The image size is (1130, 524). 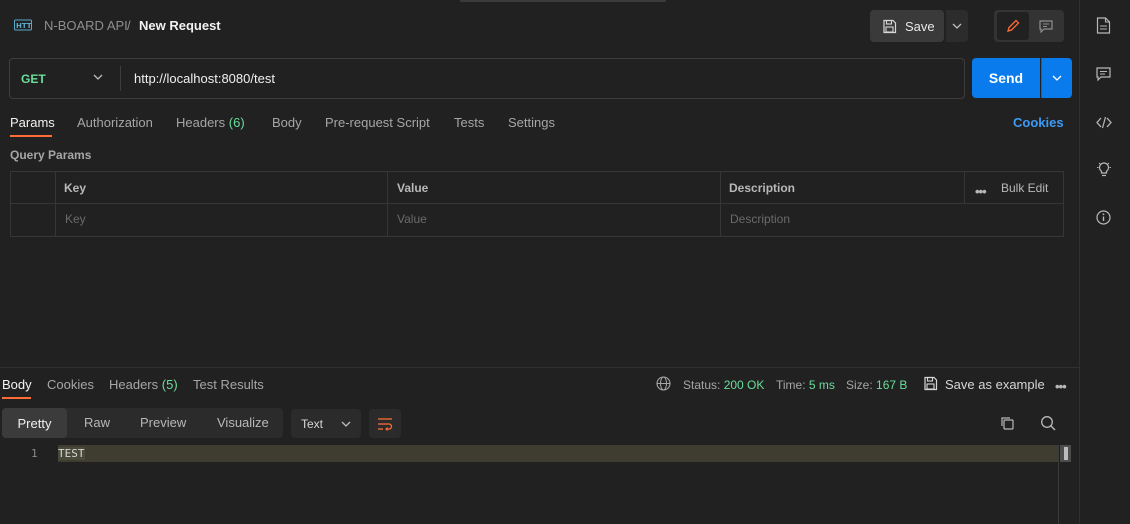 I want to click on comment-icon, so click(x=1046, y=26).